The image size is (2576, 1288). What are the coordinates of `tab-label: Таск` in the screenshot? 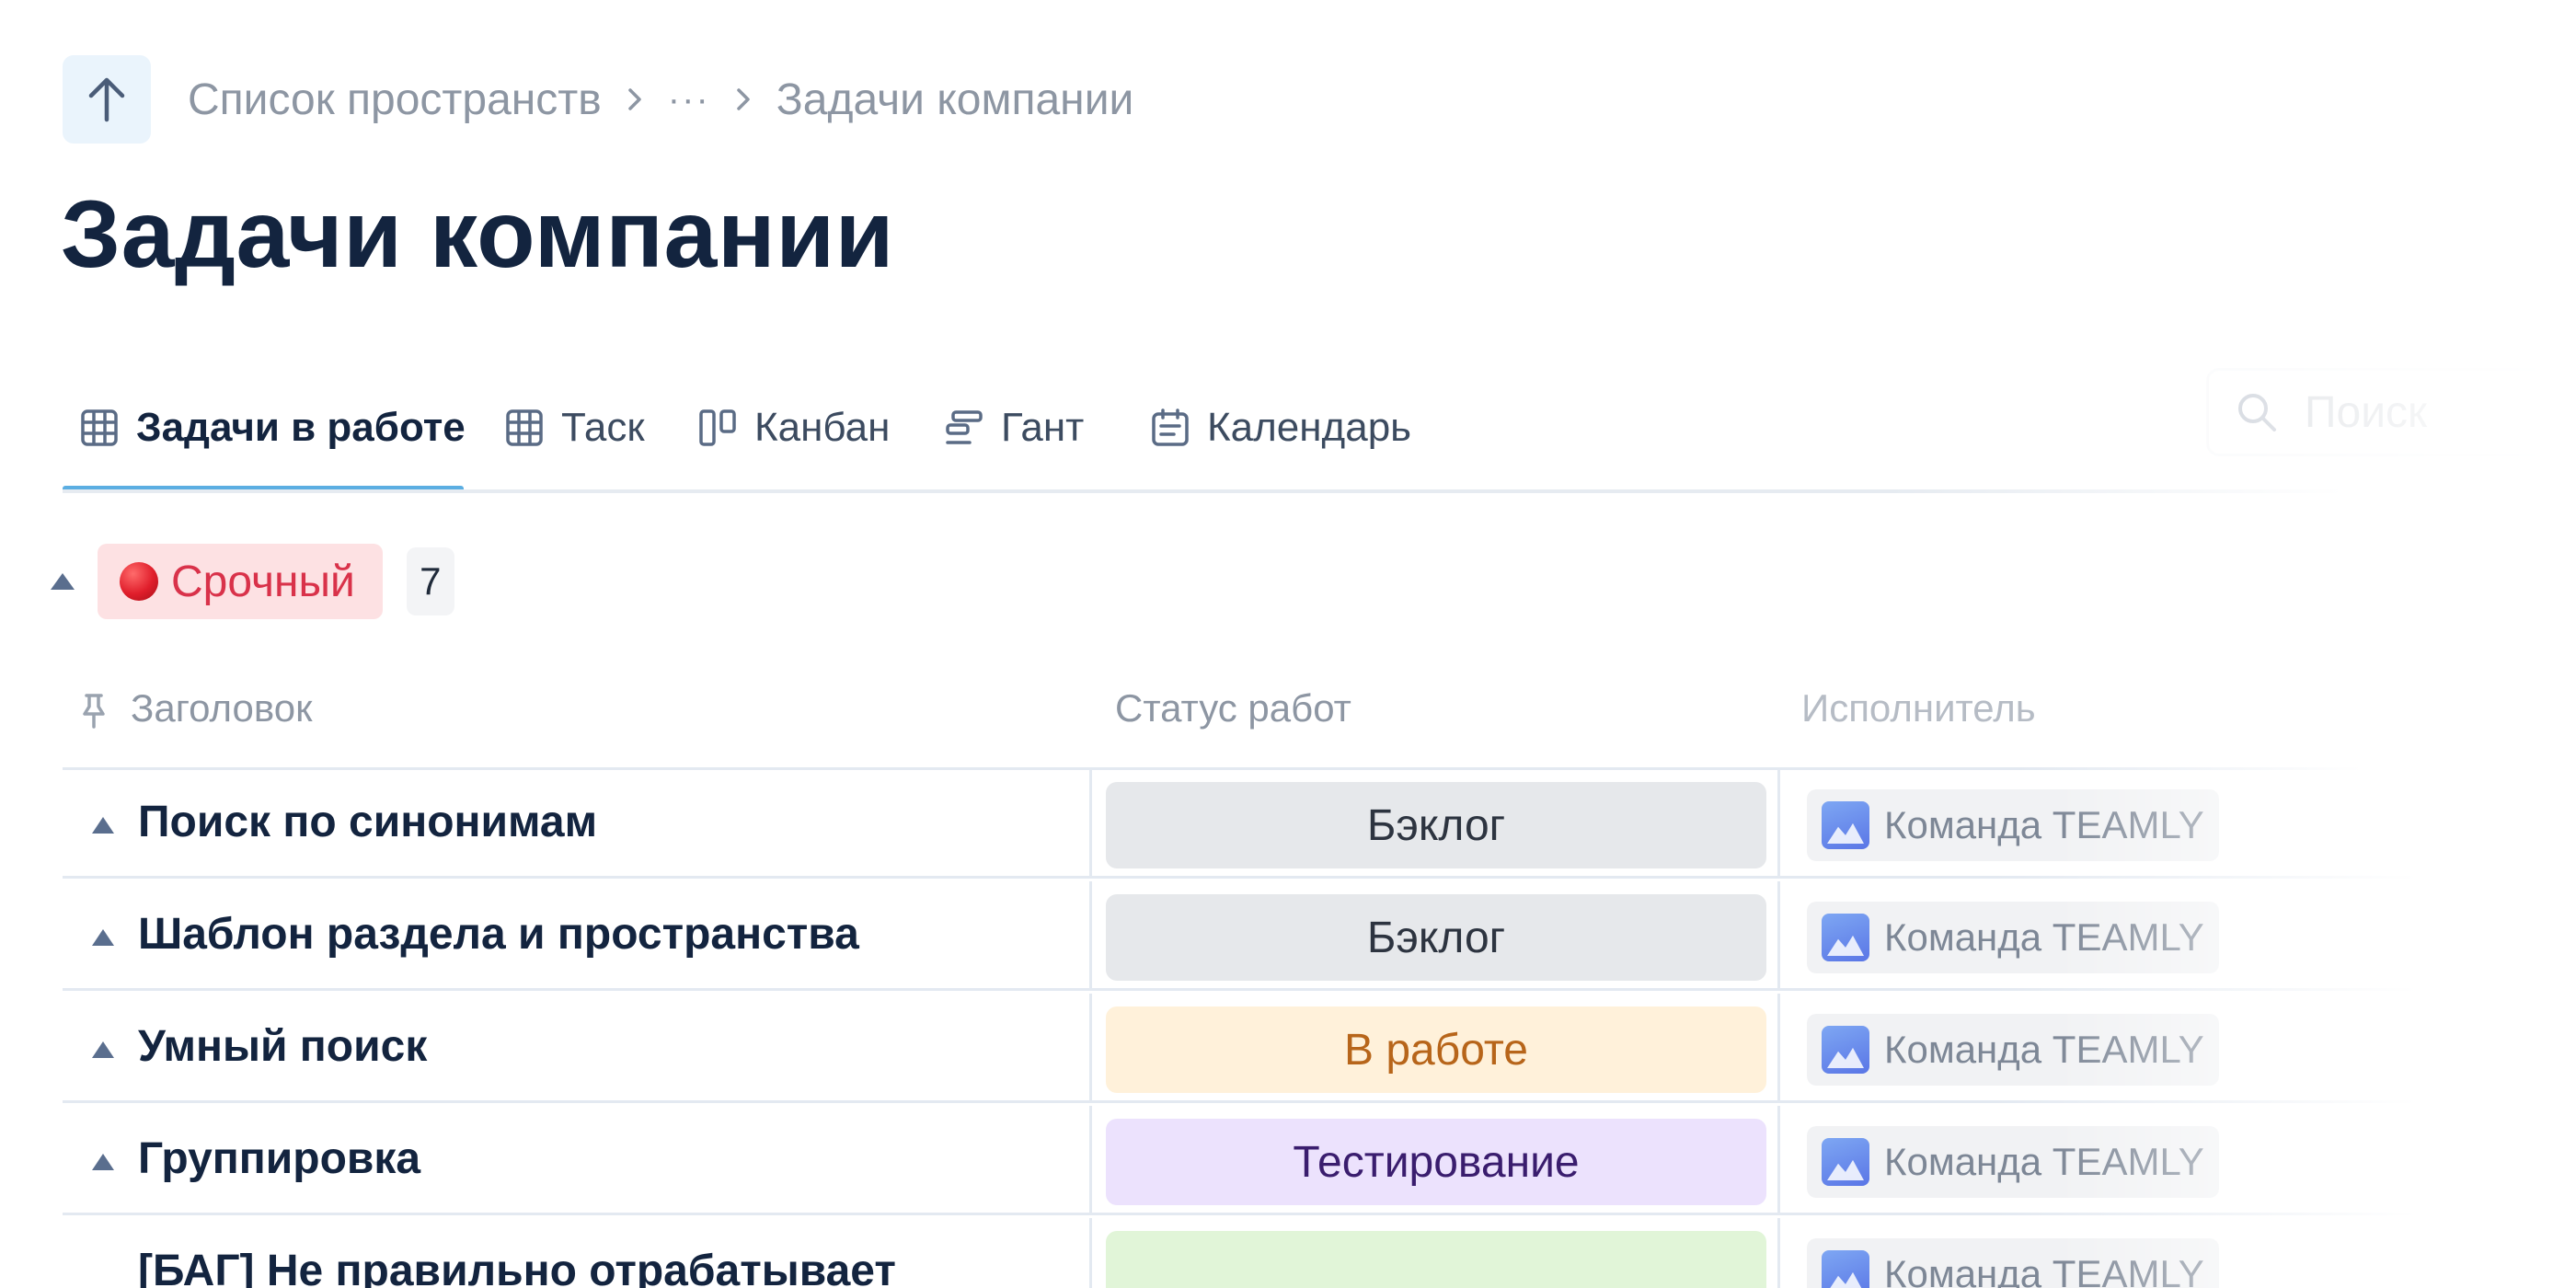 It's located at (603, 427).